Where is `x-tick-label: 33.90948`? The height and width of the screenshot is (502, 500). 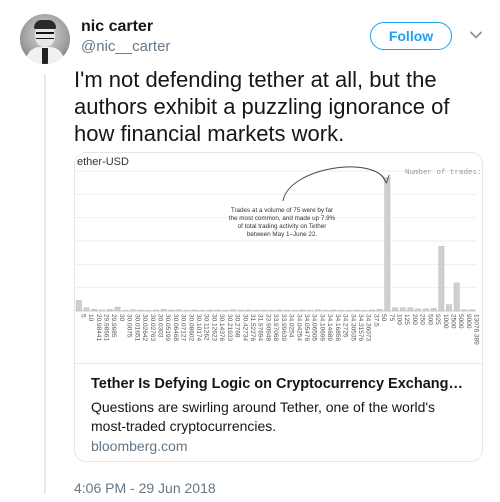 x-tick-label: 33.90948 is located at coordinates (267, 327).